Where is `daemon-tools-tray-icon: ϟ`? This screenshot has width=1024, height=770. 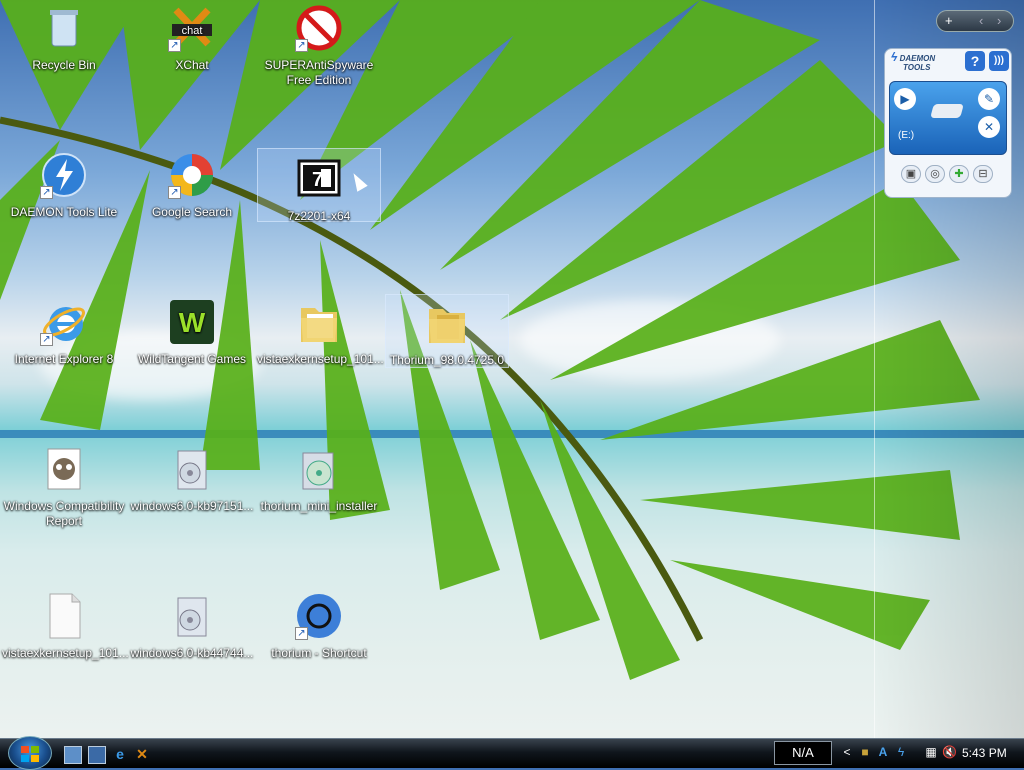
daemon-tools-tray-icon: ϟ is located at coordinates (901, 752).